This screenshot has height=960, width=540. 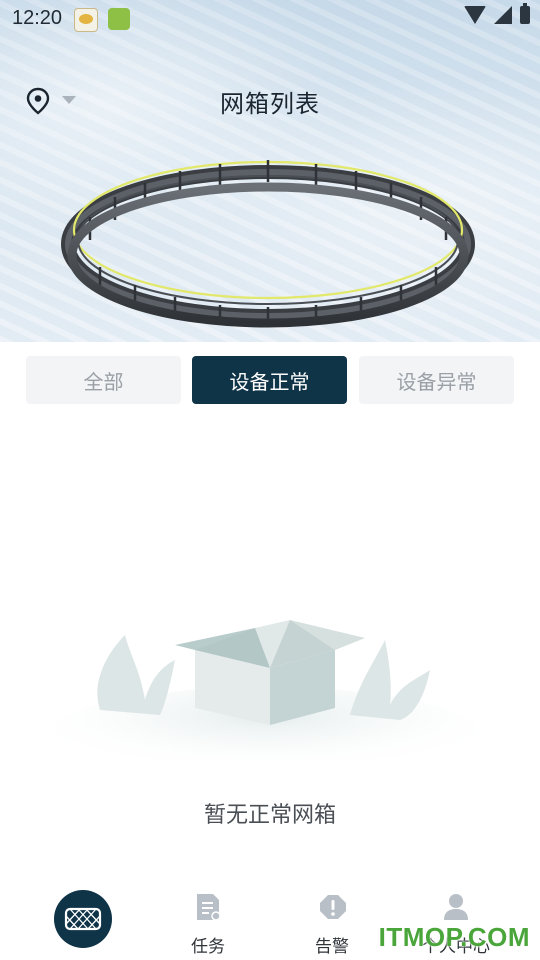 I want to click on nav-home-active-circle, so click(x=83, y=919).